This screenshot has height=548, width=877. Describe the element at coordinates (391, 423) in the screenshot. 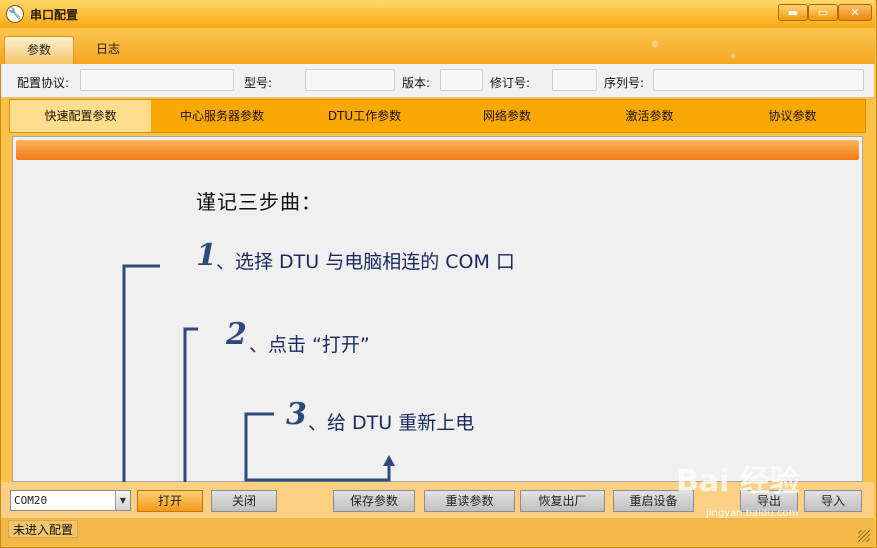

I see `step-3-text: 、给 DTU 重新上电` at that location.